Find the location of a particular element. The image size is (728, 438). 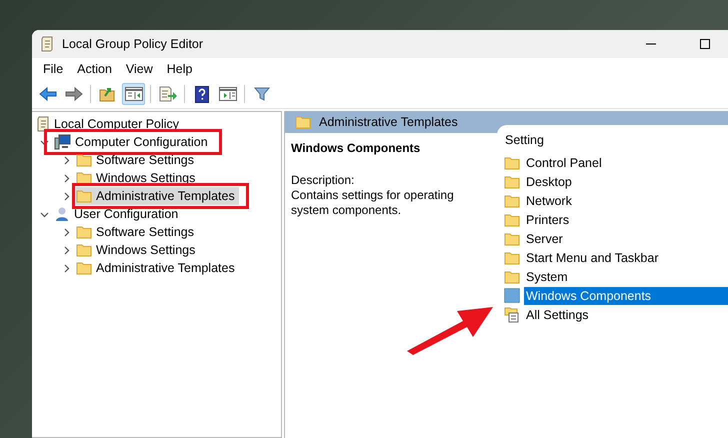

help-icon is located at coordinates (201, 94).